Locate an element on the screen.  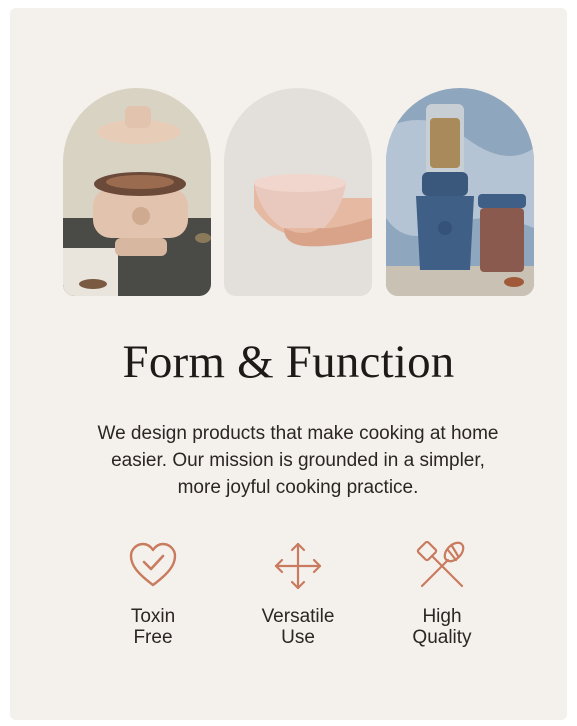
feature-label: Versatile Use is located at coordinates (298, 627).